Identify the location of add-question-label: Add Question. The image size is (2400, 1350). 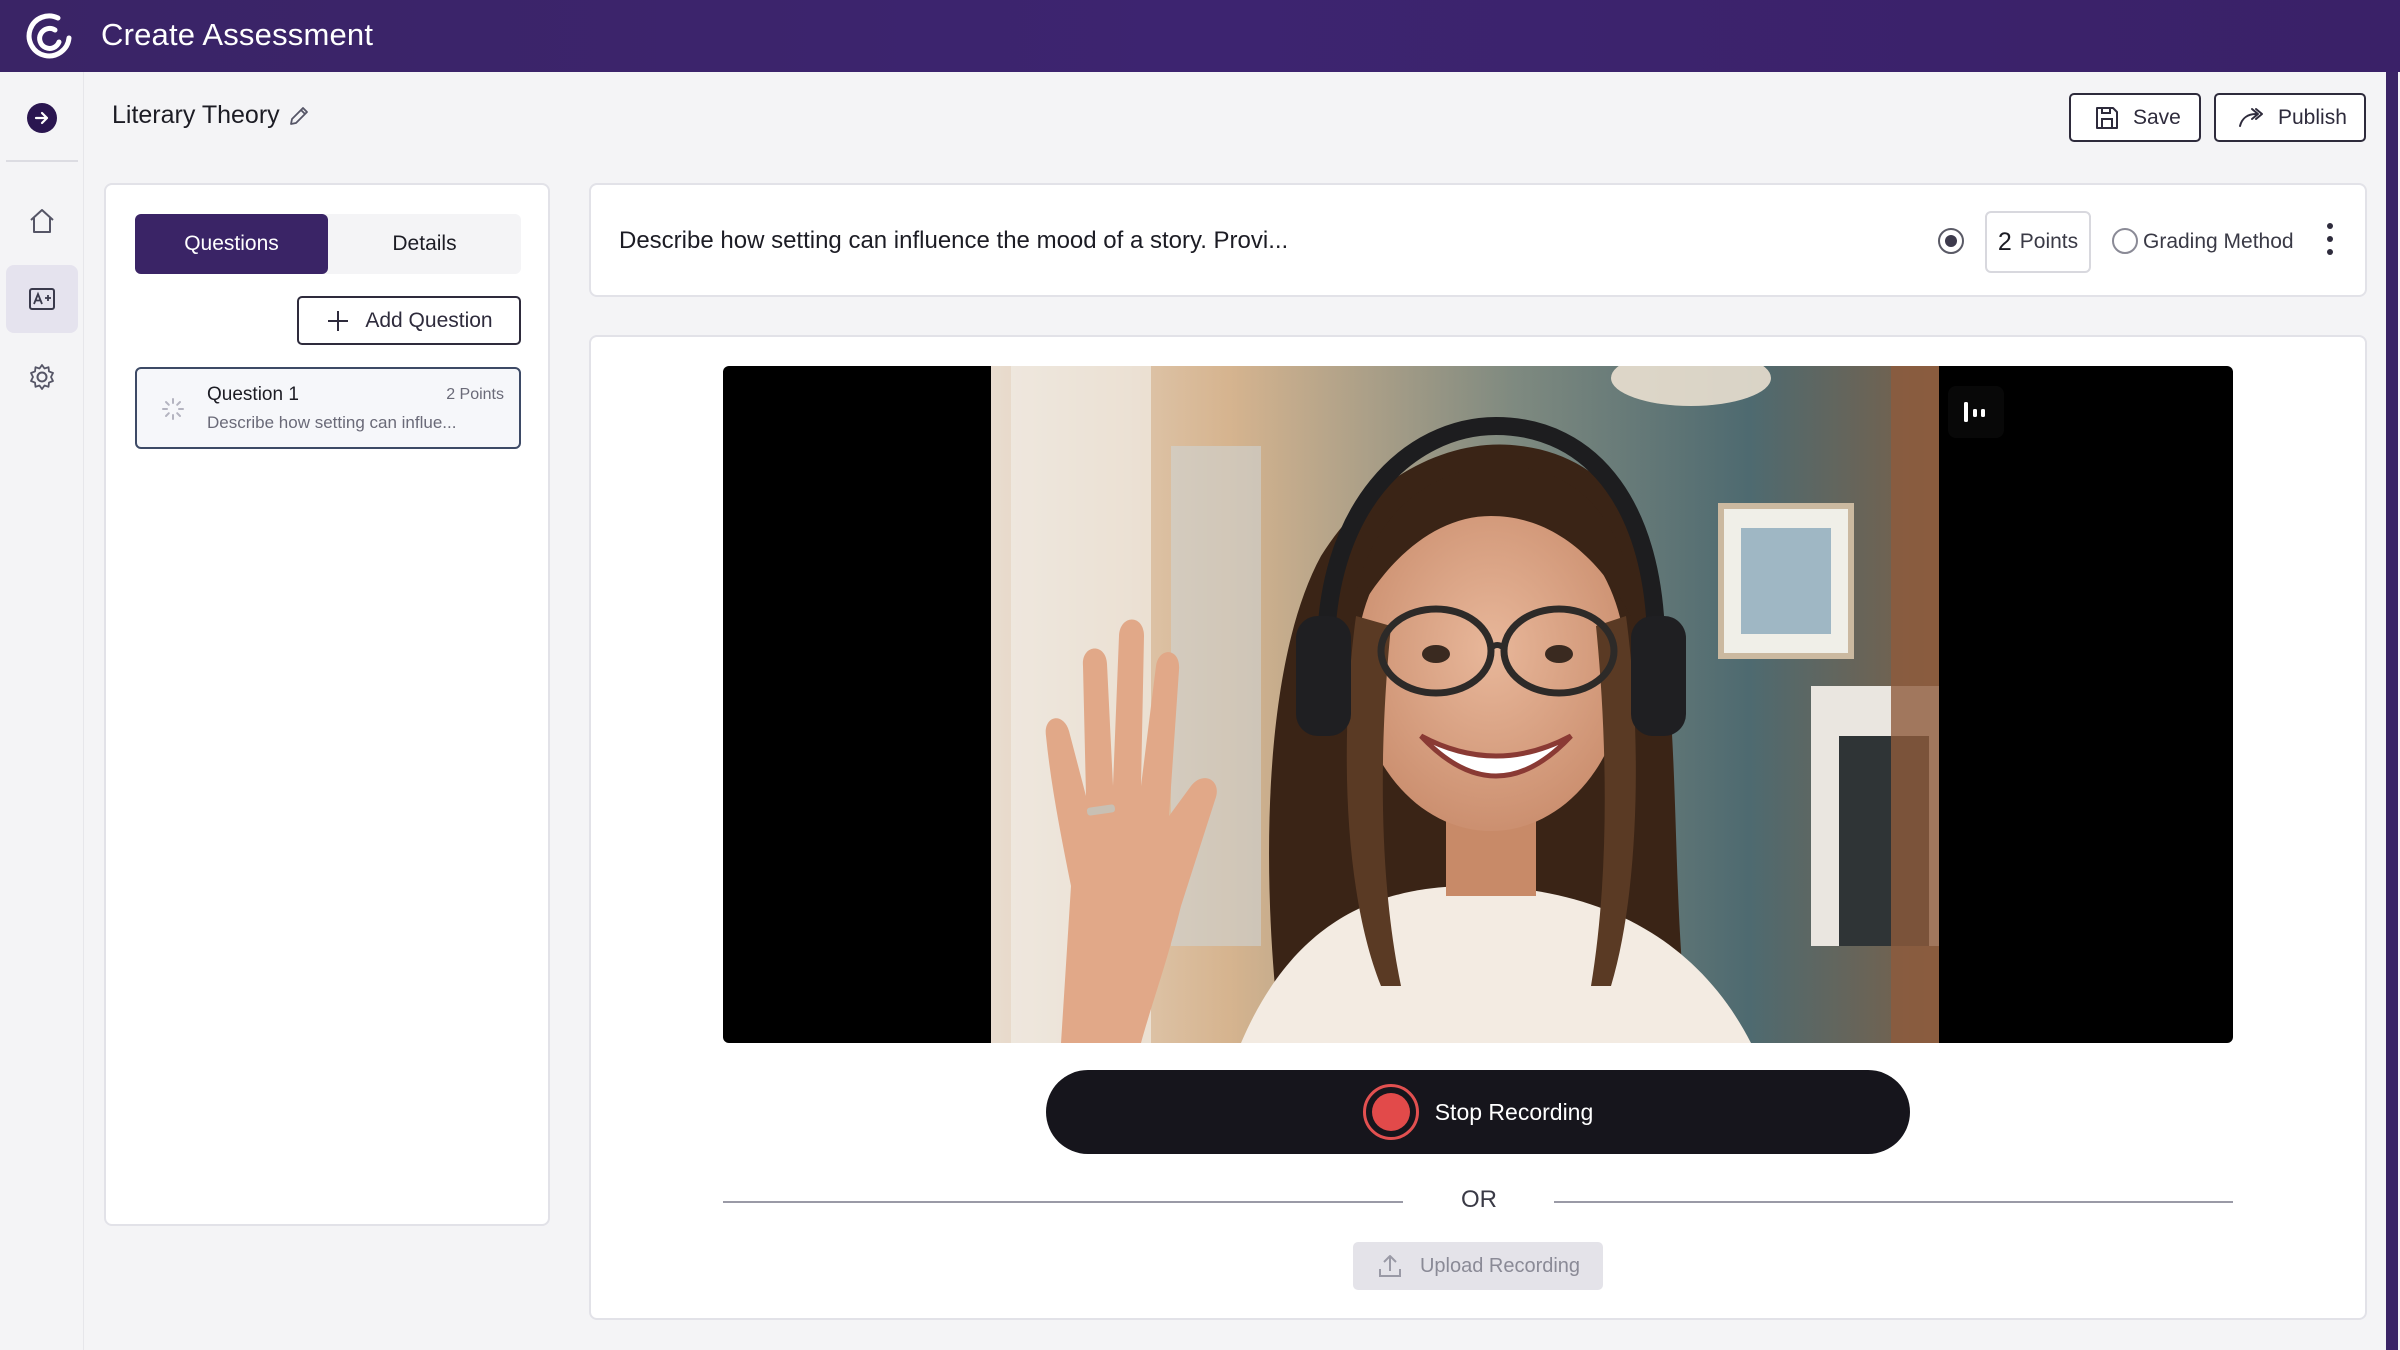
(429, 320).